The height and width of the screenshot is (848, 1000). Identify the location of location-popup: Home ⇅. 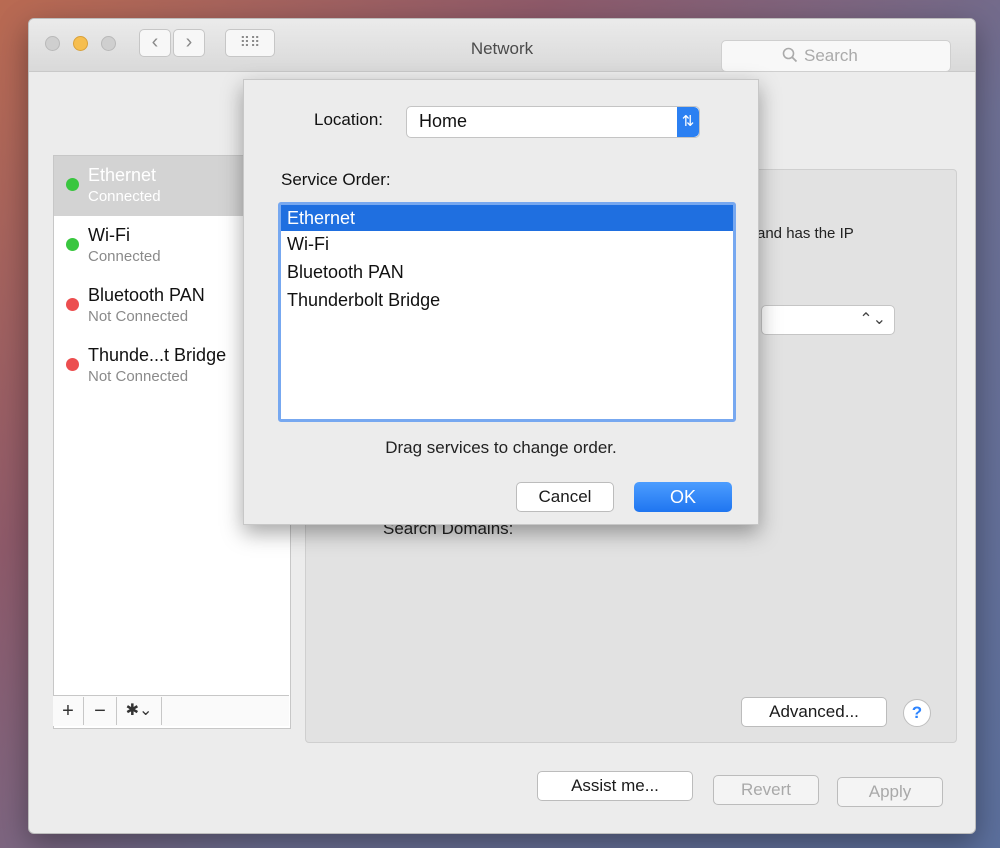
(553, 122).